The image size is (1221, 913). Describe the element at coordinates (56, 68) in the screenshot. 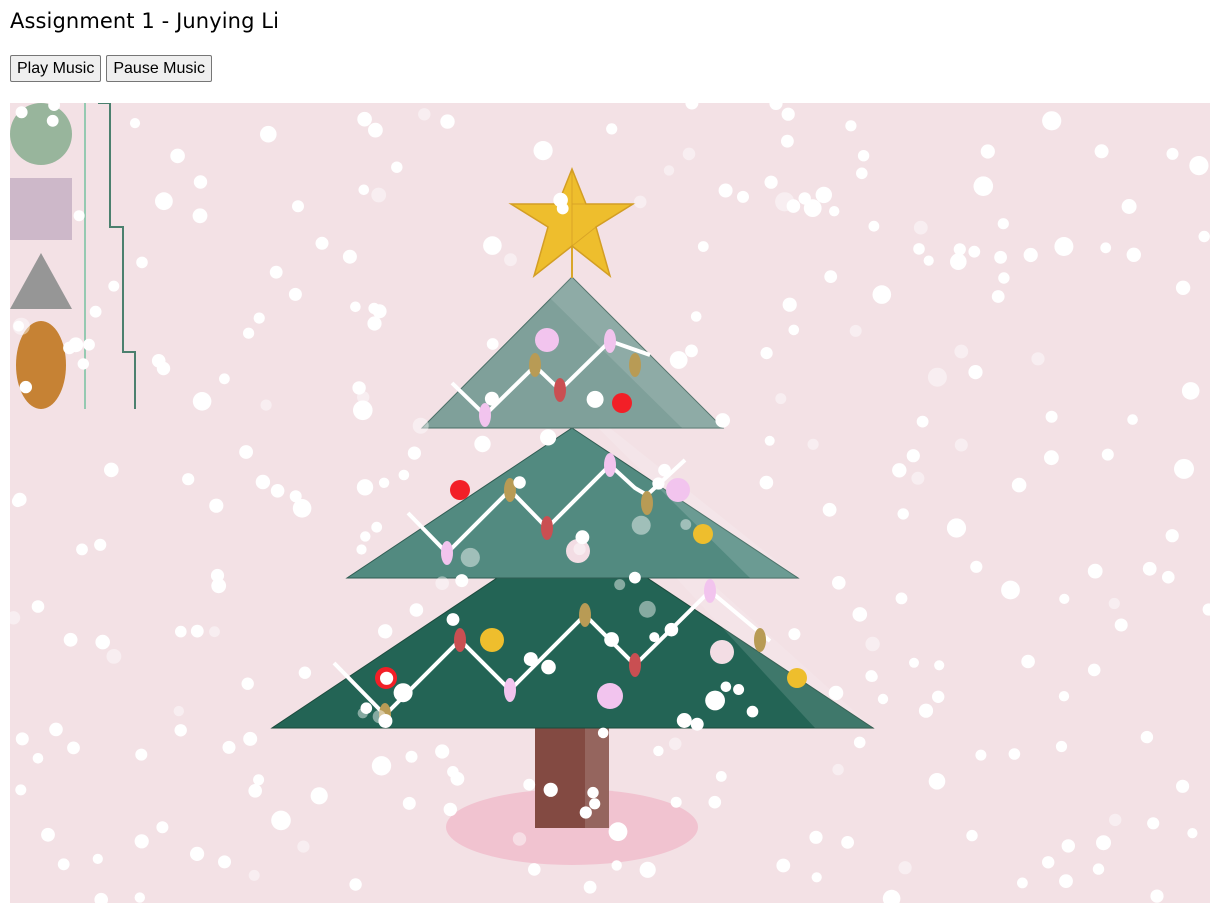

I see `play-music-button: Play Music` at that location.